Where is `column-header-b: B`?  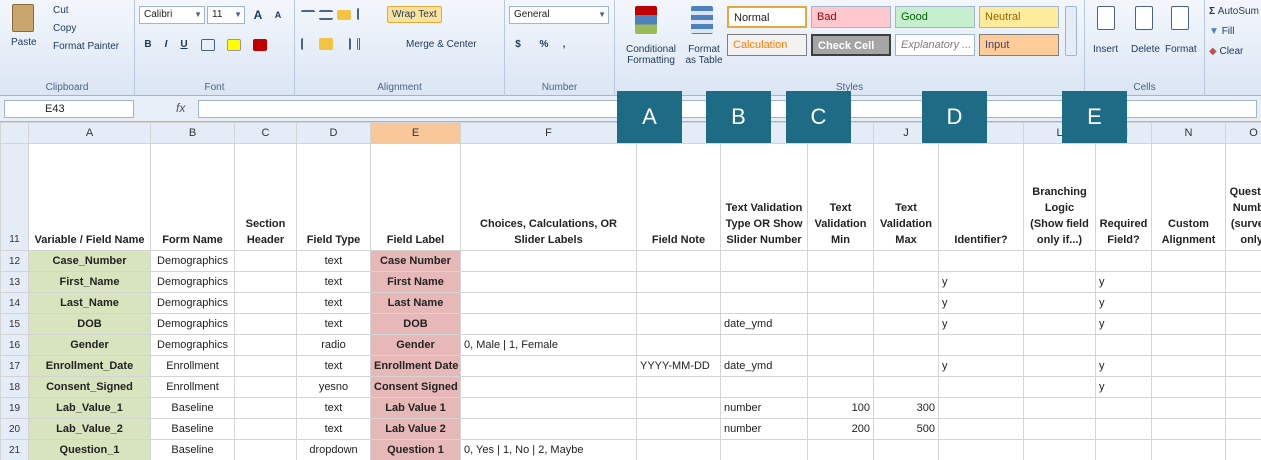 column-header-b: B is located at coordinates (192, 133).